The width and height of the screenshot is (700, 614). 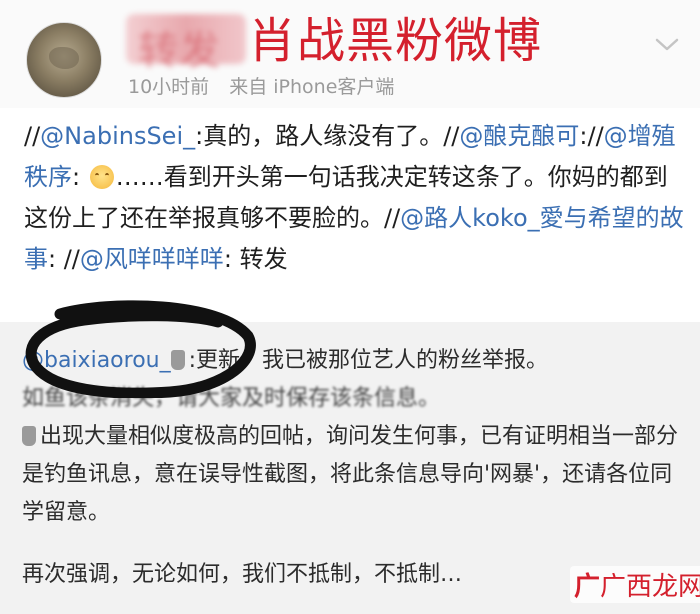 What do you see at coordinates (395, 41) in the screenshot?
I see `username-title: 肖战黑粉微博` at bounding box center [395, 41].